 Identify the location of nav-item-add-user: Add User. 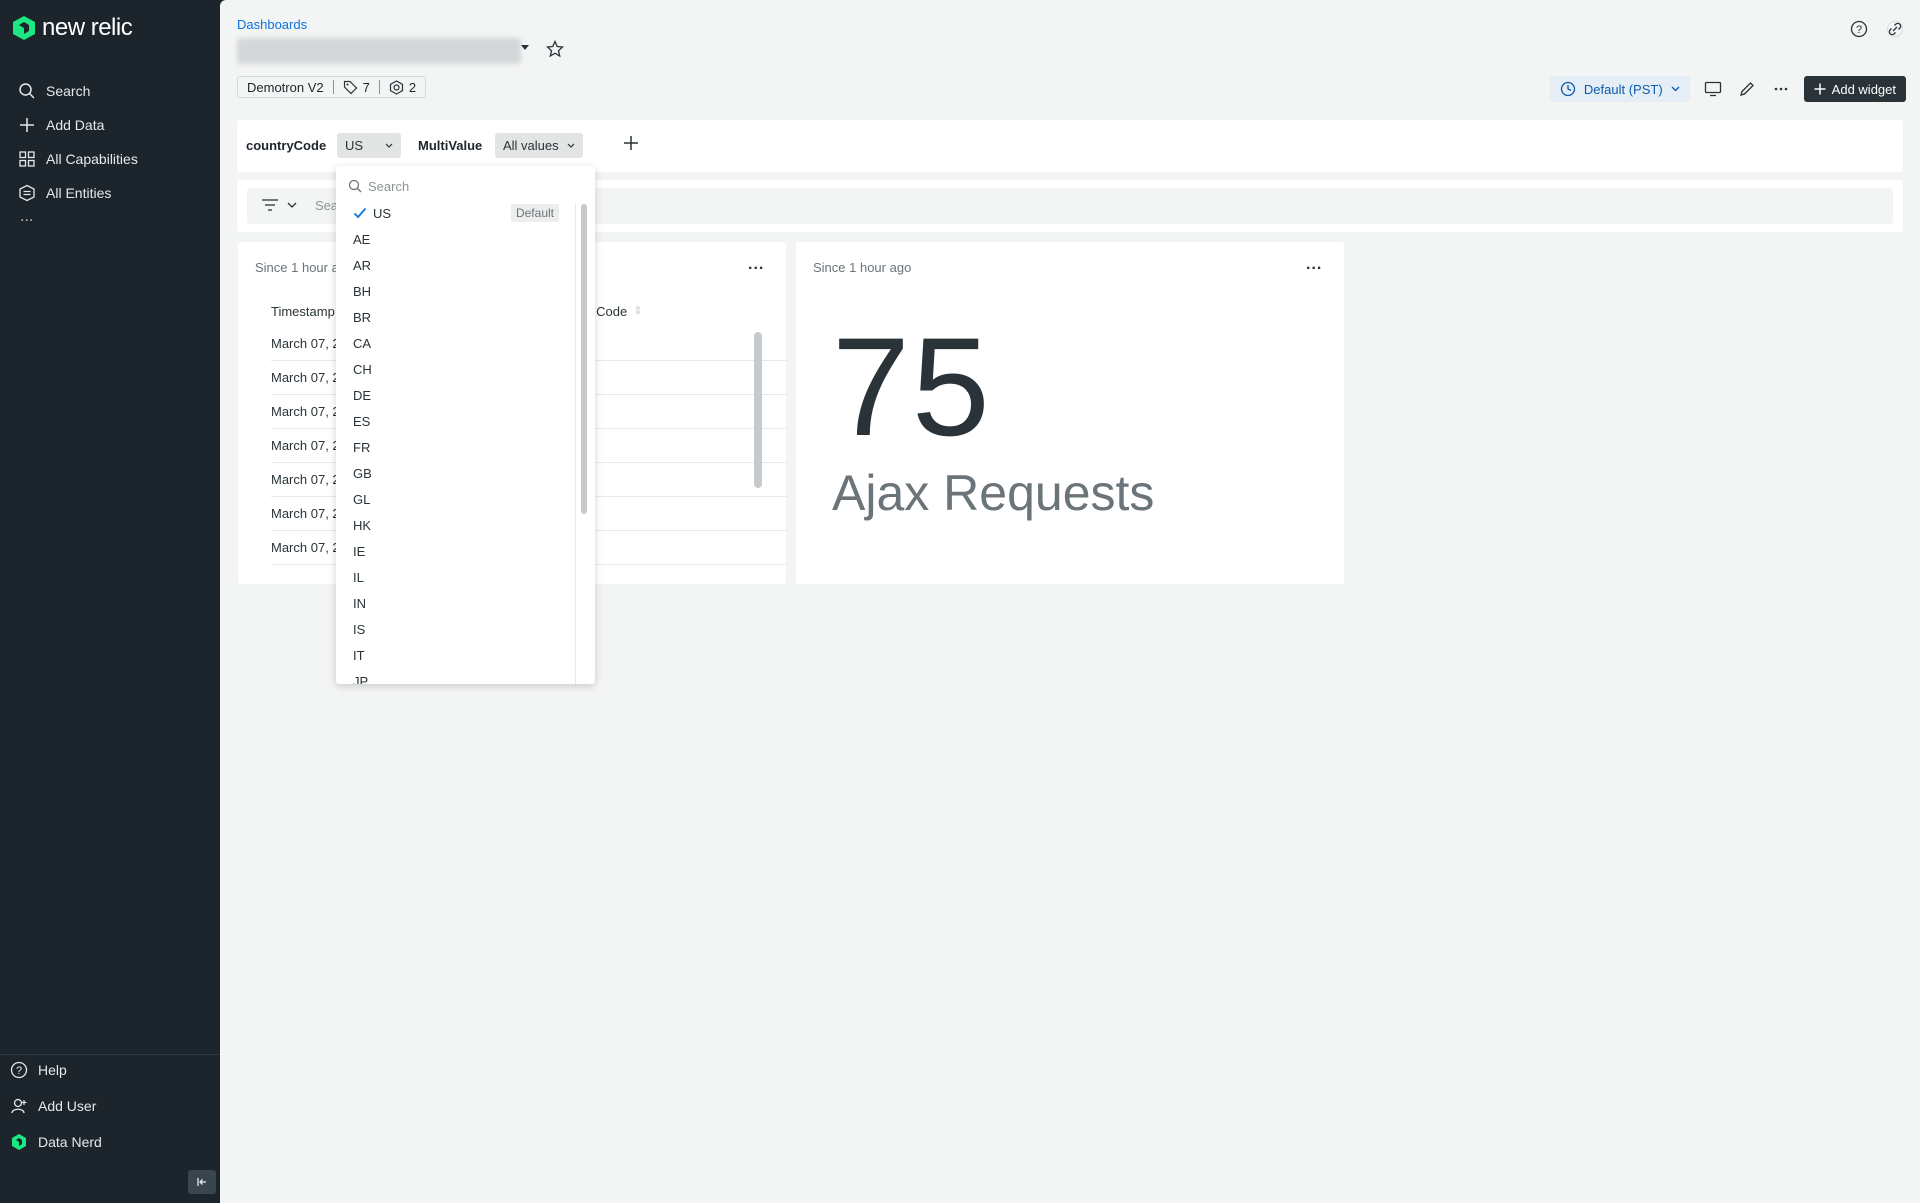
(110, 1106).